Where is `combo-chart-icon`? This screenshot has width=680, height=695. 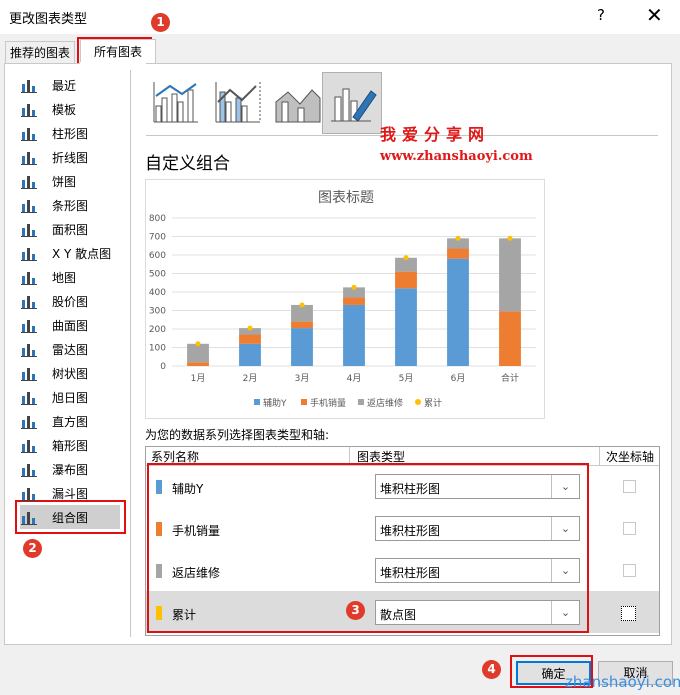 combo-chart-icon is located at coordinates (29, 517).